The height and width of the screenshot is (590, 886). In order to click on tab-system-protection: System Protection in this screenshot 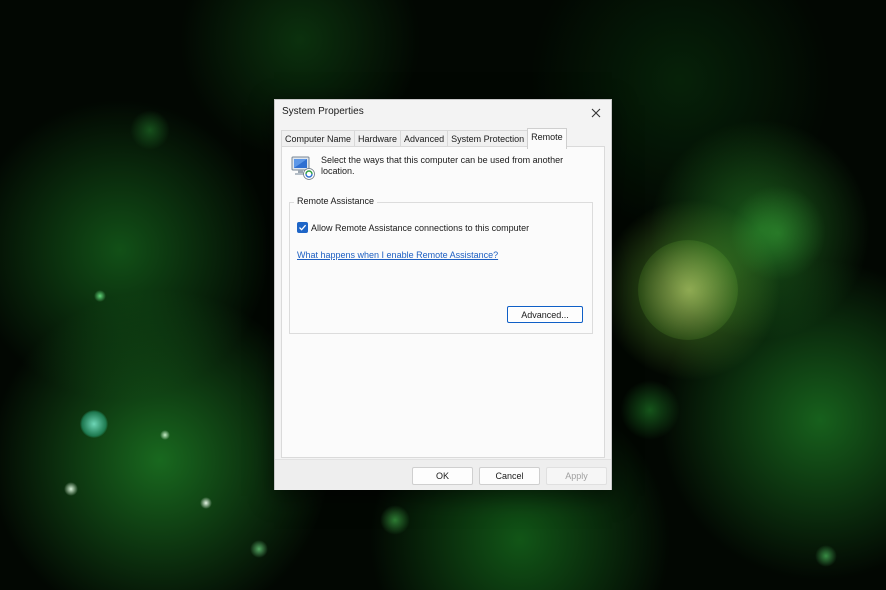, I will do `click(488, 138)`.